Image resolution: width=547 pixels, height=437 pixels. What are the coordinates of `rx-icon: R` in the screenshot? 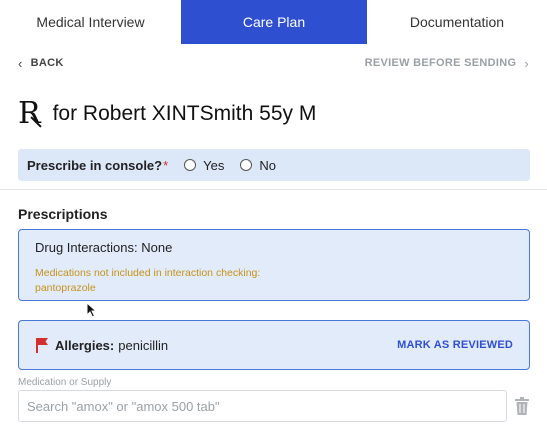 It's located at (29, 113).